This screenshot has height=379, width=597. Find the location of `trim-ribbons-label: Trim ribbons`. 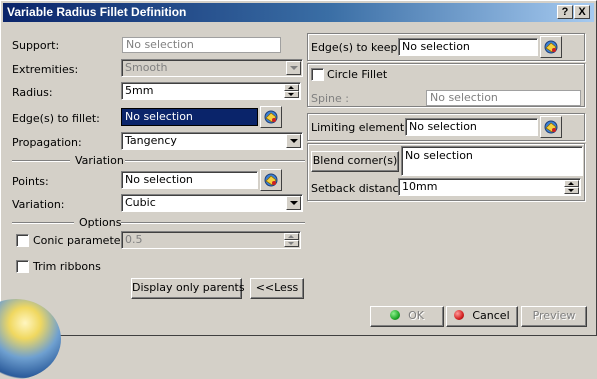

trim-ribbons-label: Trim ribbons is located at coordinates (67, 266).